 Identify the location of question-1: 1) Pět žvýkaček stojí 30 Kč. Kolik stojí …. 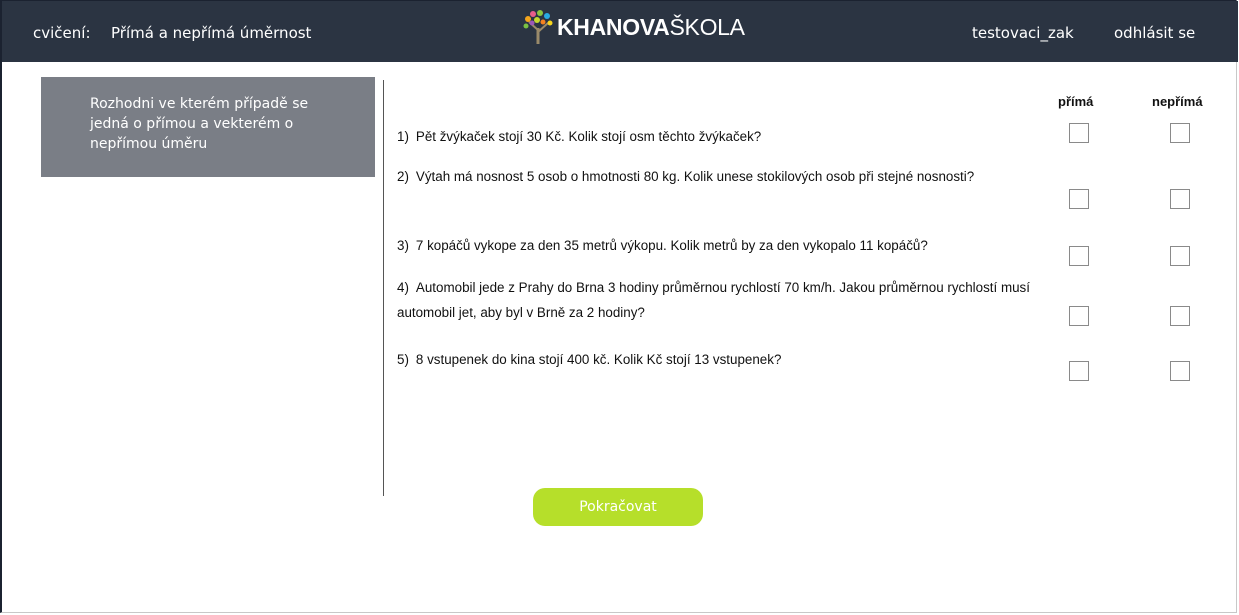
(722, 136).